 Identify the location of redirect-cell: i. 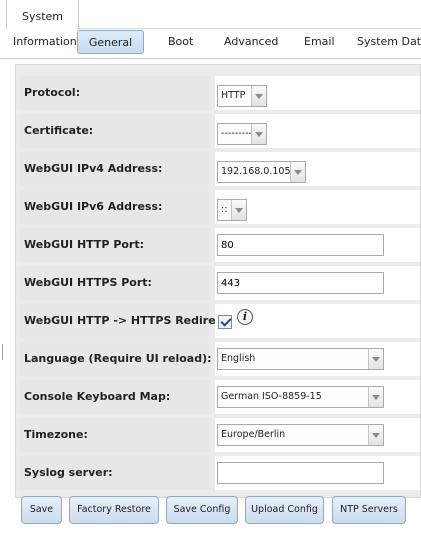
(317, 321).